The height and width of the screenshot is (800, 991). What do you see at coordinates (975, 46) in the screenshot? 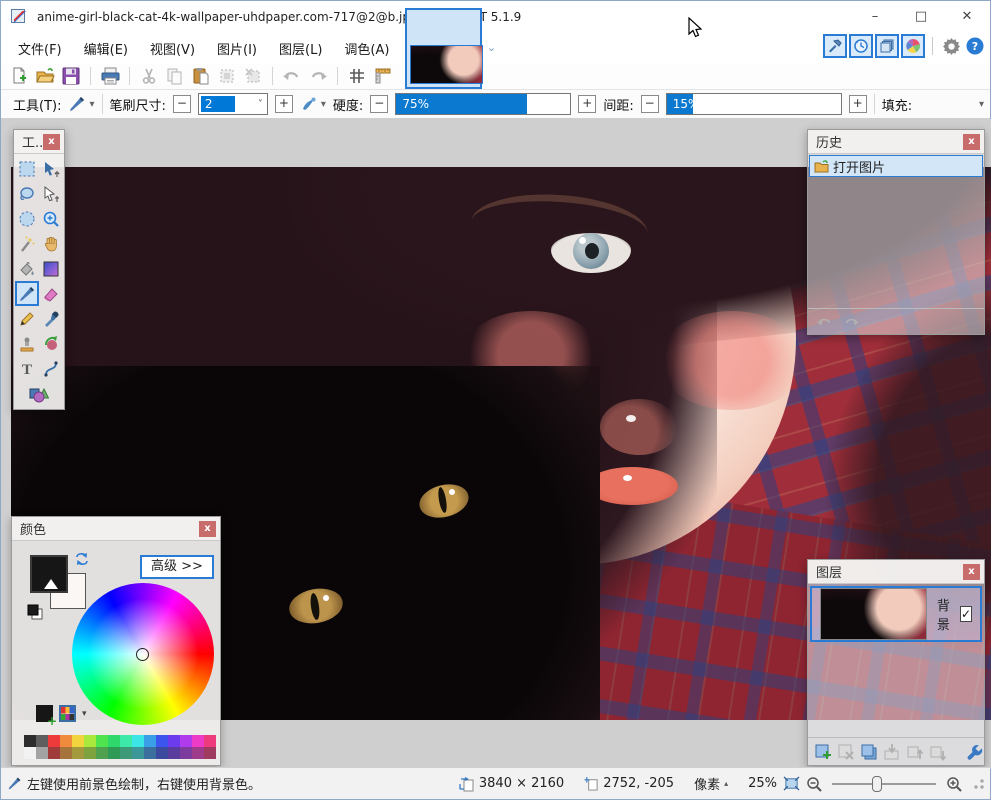
I see `help-button: ?` at bounding box center [975, 46].